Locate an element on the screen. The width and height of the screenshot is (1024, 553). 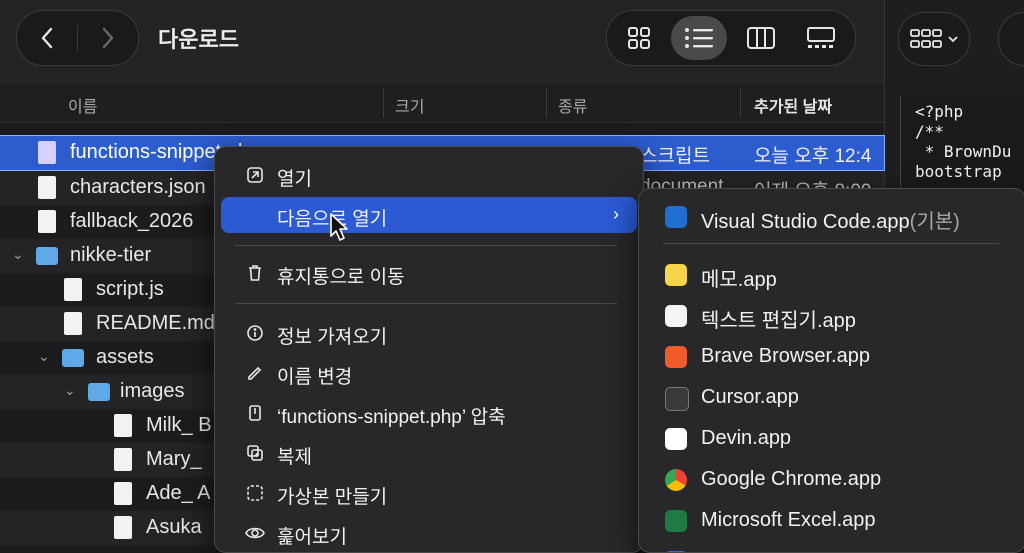
submenu-item-app: Microsoft Excel.app is located at coordinates (831, 520).